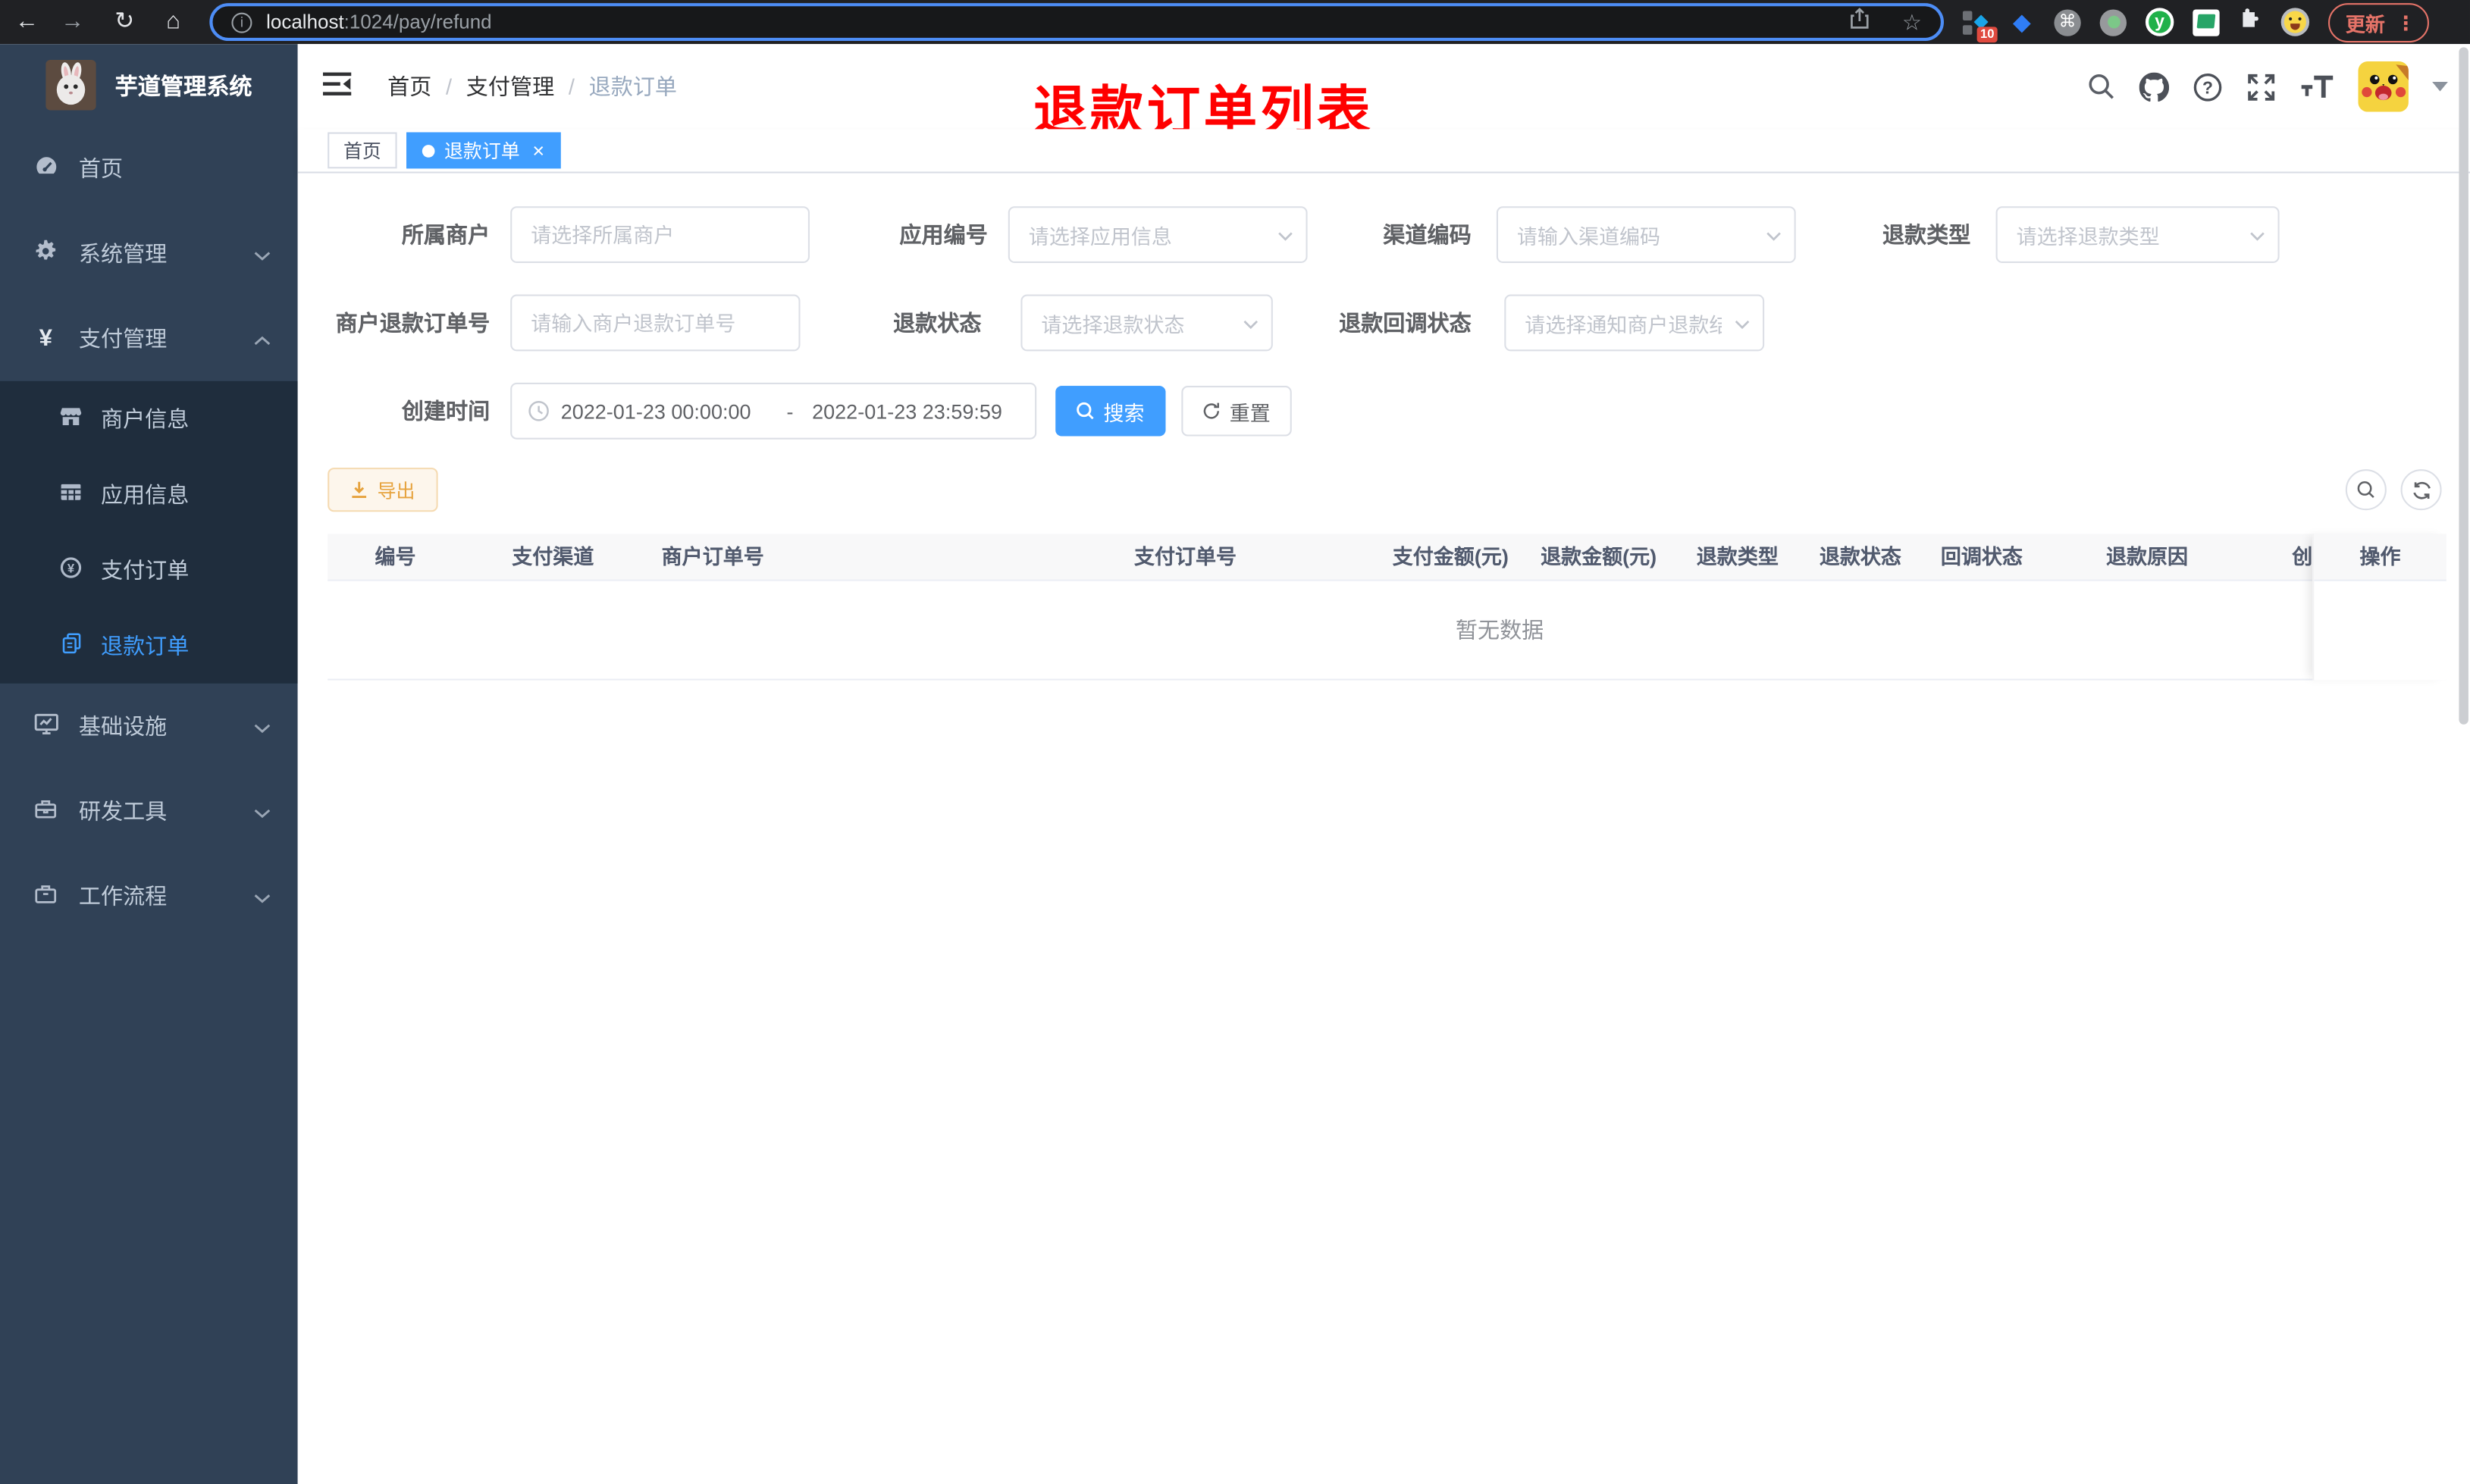 The width and height of the screenshot is (2470, 1484). Describe the element at coordinates (446, 411) in the screenshot. I see `filter-label-create-time: 创建时间` at that location.